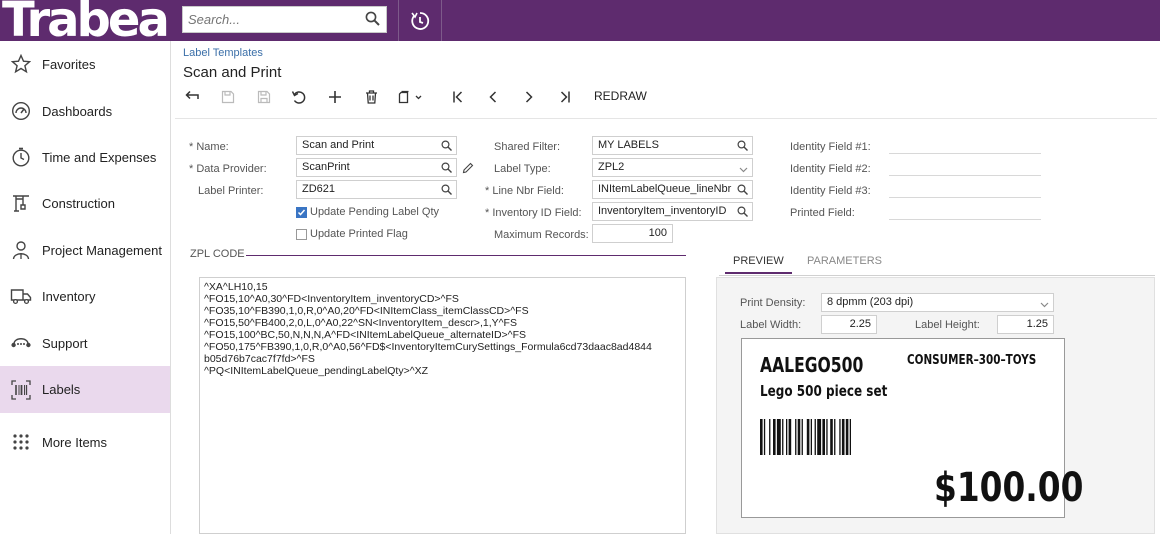  I want to click on data-provider-field: ScanPrint, so click(376, 167).